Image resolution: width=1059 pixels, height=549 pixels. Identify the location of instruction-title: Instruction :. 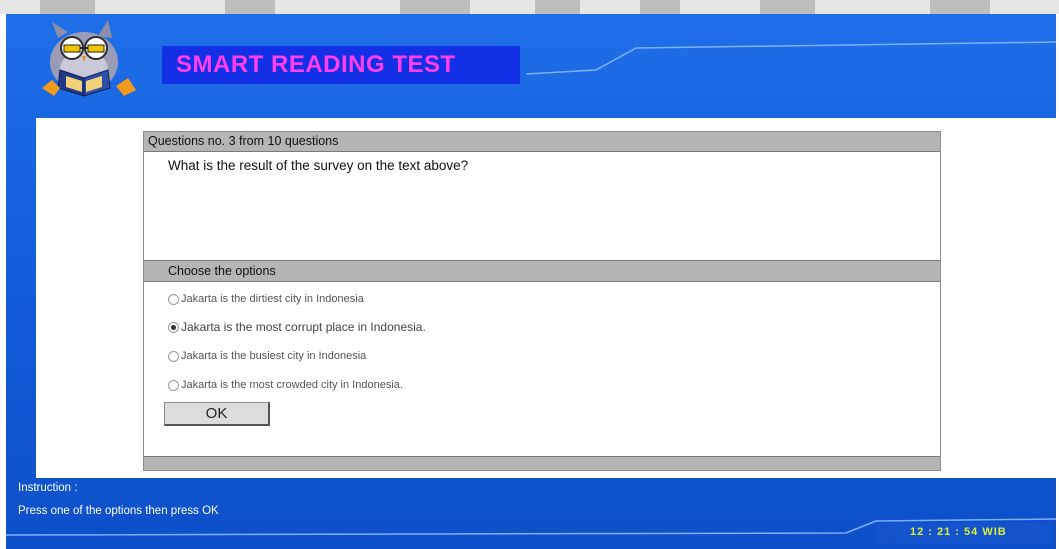
(48, 488).